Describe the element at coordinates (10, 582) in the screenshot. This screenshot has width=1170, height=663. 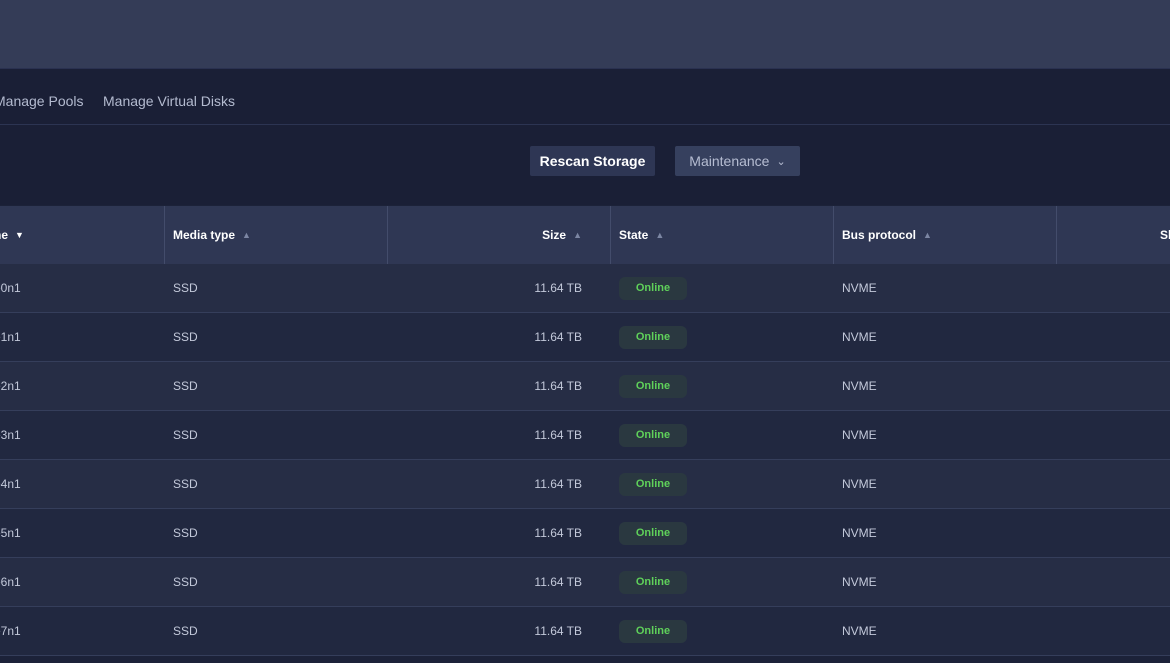
I see `disk-name: e6n1` at that location.